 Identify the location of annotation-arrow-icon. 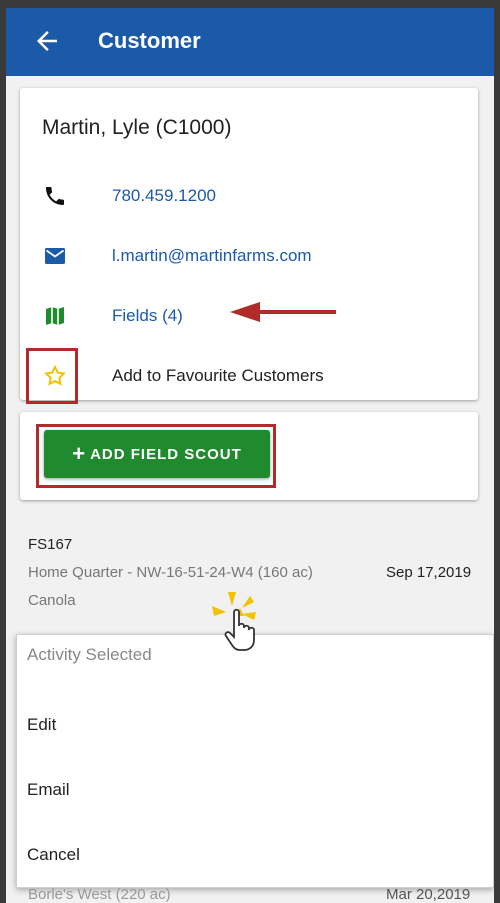
(283, 312).